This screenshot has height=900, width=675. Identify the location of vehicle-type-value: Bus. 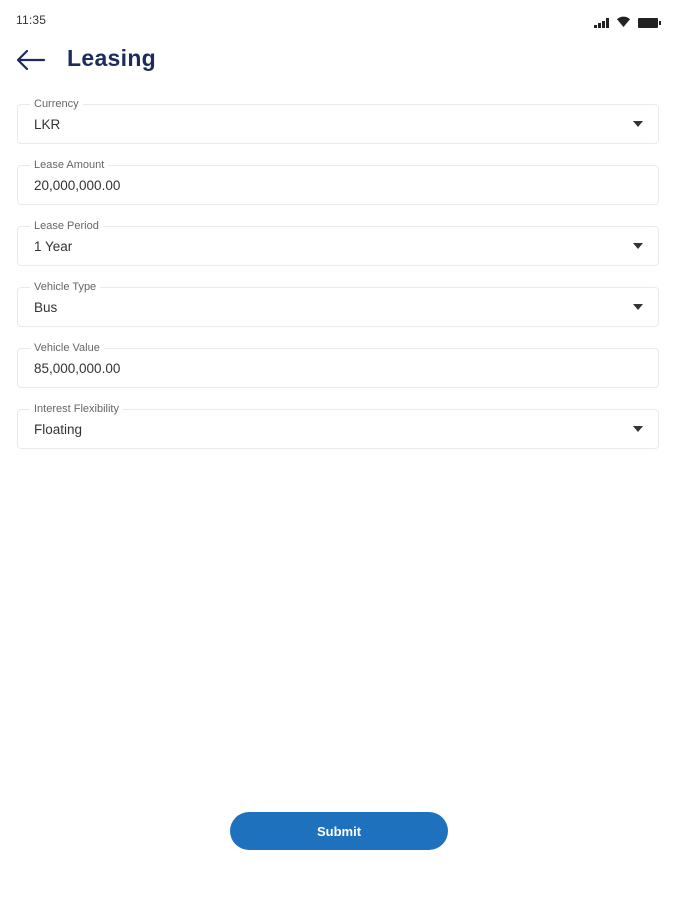
(46, 307).